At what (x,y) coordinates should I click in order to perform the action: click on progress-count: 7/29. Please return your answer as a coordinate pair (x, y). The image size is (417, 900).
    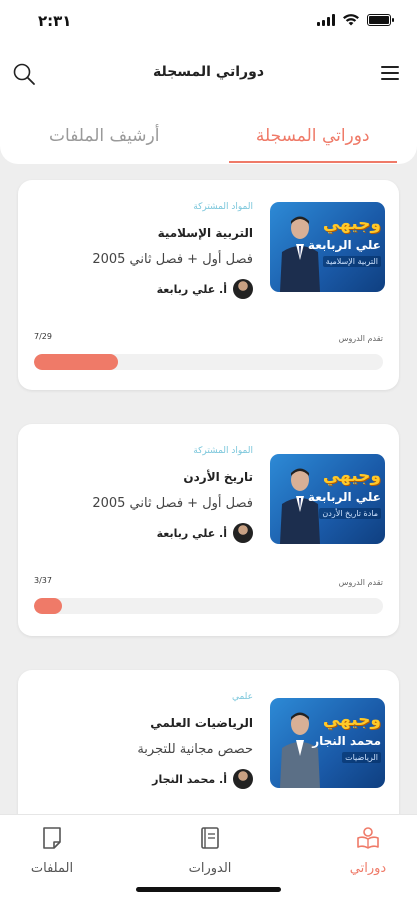
    Looking at the image, I should click on (43, 336).